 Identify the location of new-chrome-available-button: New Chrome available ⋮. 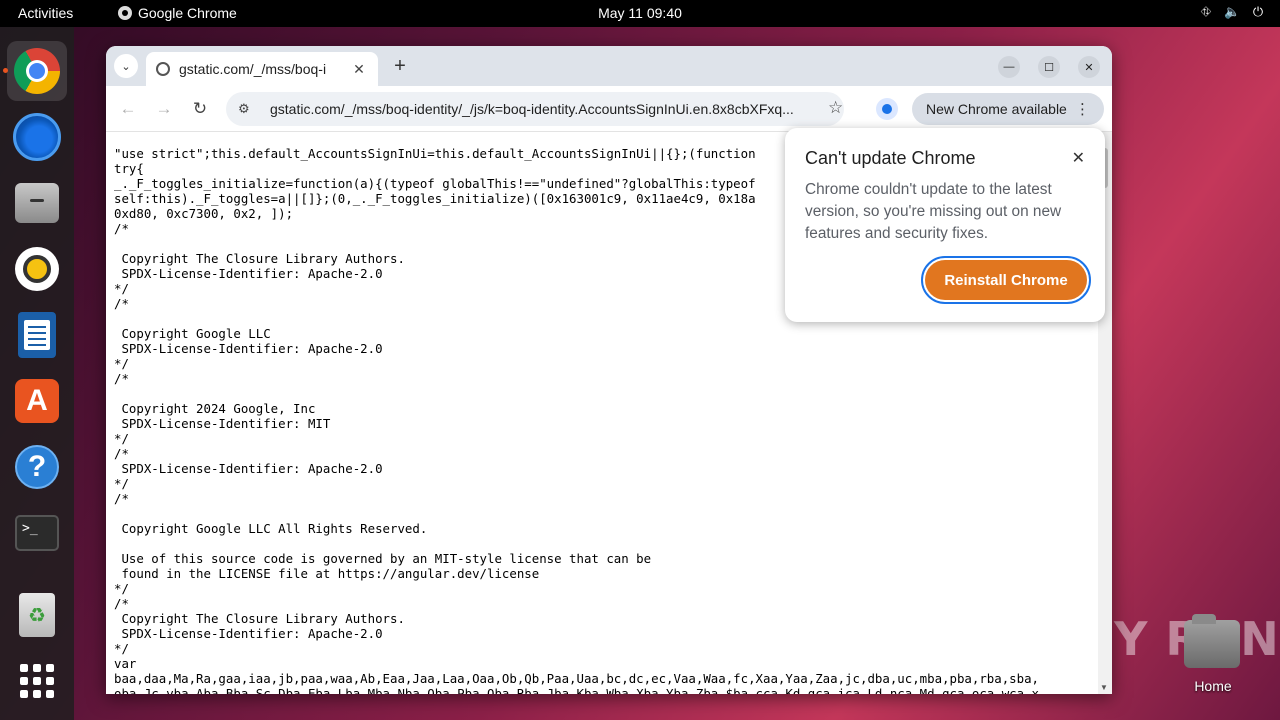
(1008, 109).